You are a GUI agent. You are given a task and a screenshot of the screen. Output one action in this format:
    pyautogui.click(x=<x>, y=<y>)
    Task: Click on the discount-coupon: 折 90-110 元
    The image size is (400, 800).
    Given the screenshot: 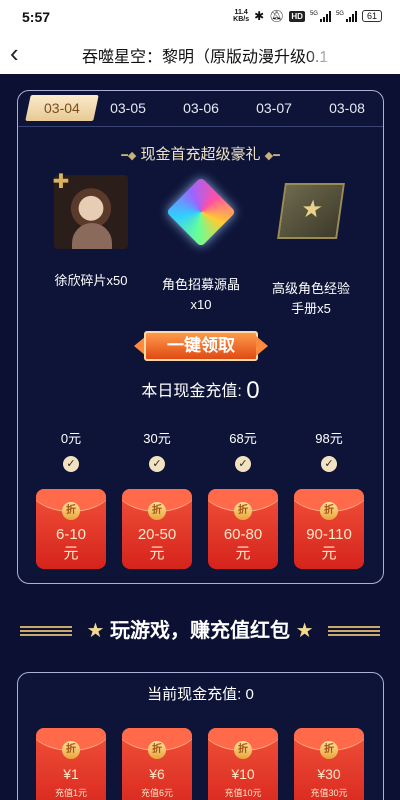 What is the action you would take?
    pyautogui.click(x=329, y=529)
    